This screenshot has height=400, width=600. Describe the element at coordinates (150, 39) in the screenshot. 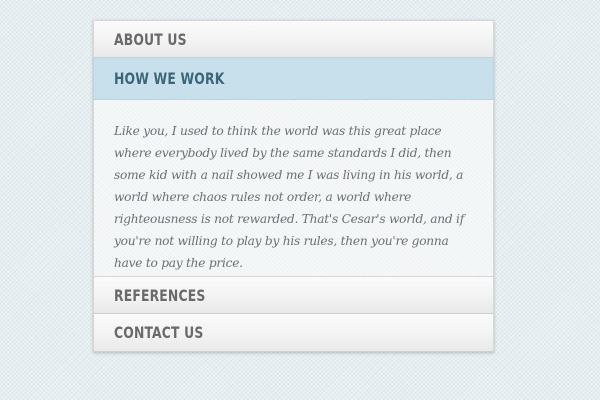

I see `accordion-header-label: ABOUT US` at that location.